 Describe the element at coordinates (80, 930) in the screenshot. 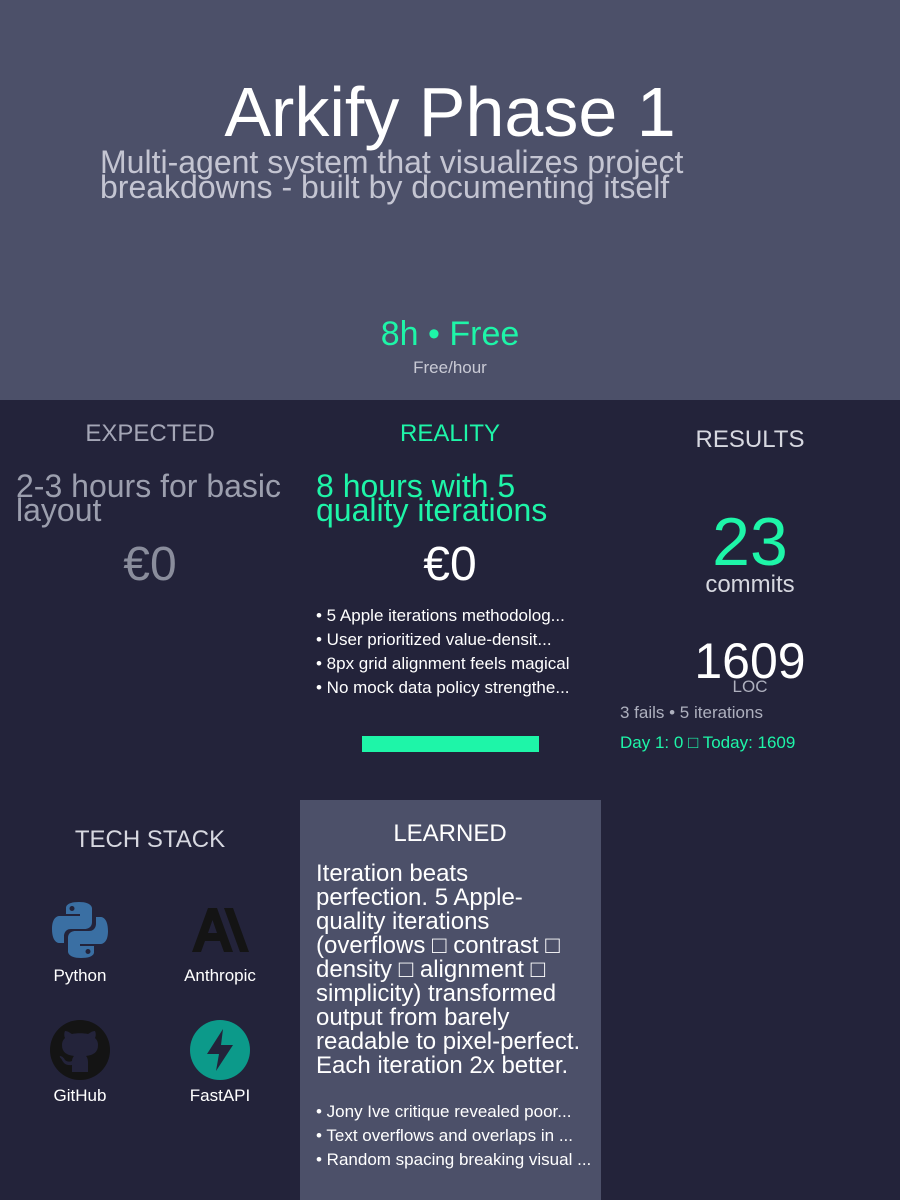

I see `python-icon` at that location.